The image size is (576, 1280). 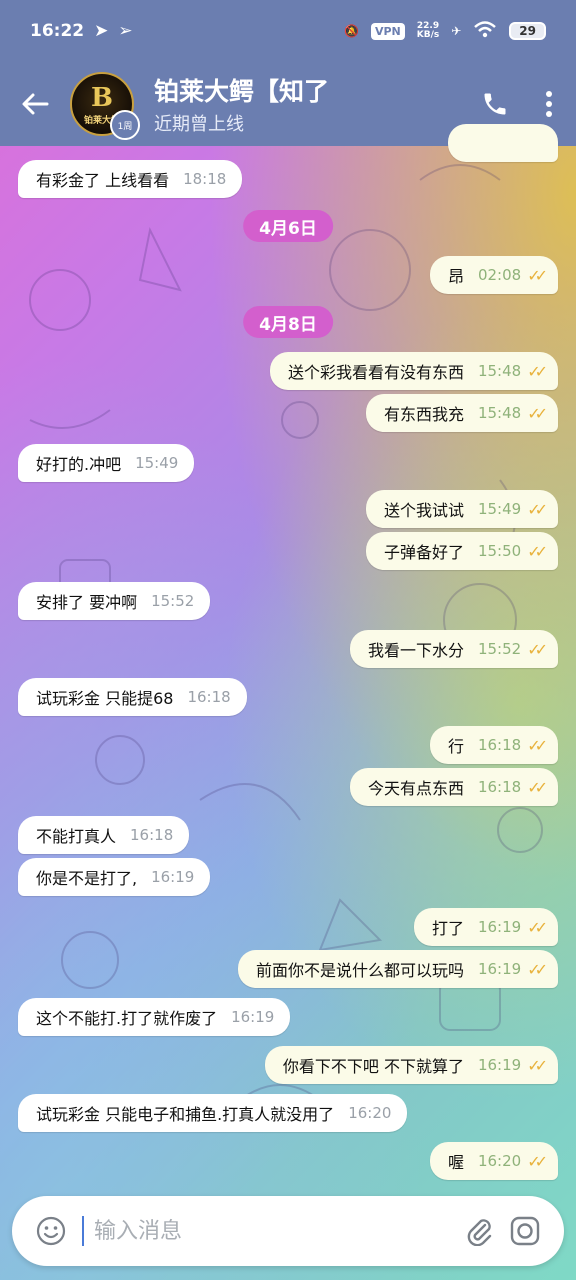 I want to click on message-text: 喔, so click(x=455, y=1162).